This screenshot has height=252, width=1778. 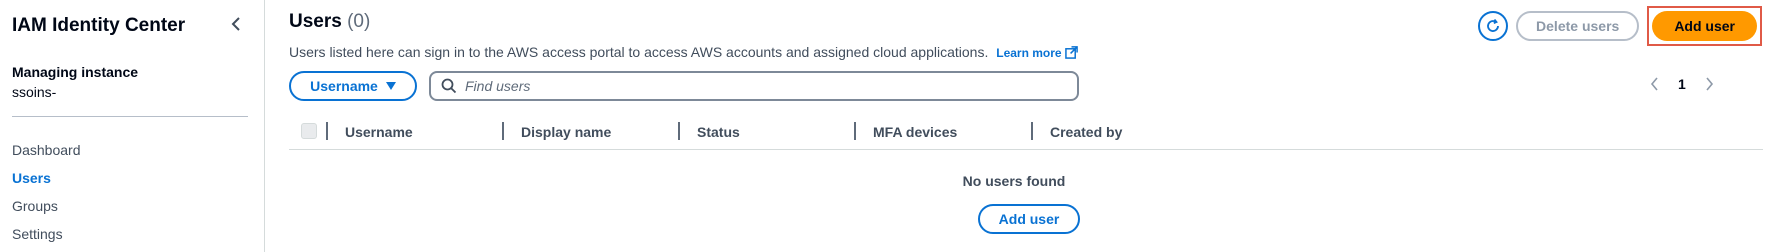 I want to click on page-title: Users (0), so click(x=329, y=22).